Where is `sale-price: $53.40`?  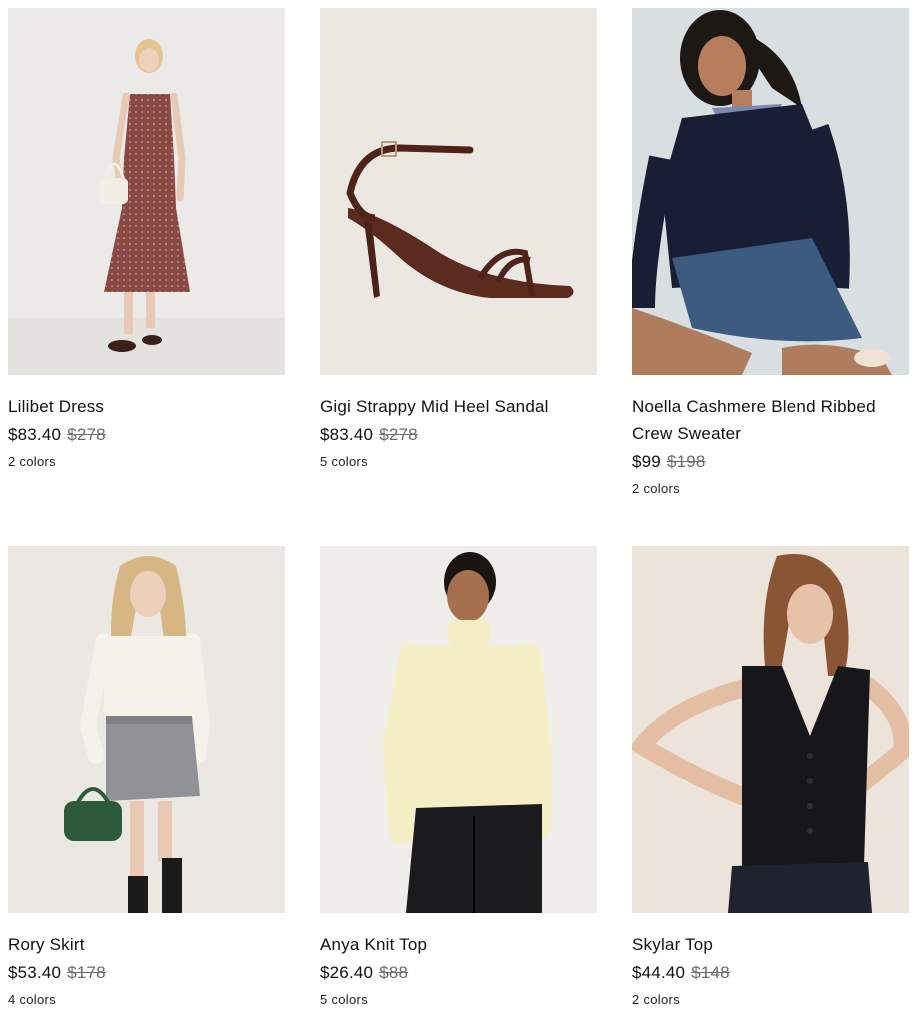 sale-price: $53.40 is located at coordinates (35, 972).